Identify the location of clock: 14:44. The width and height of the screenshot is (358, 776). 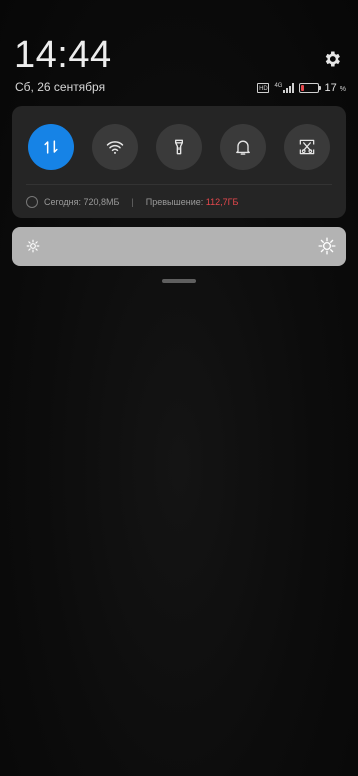
(63, 55).